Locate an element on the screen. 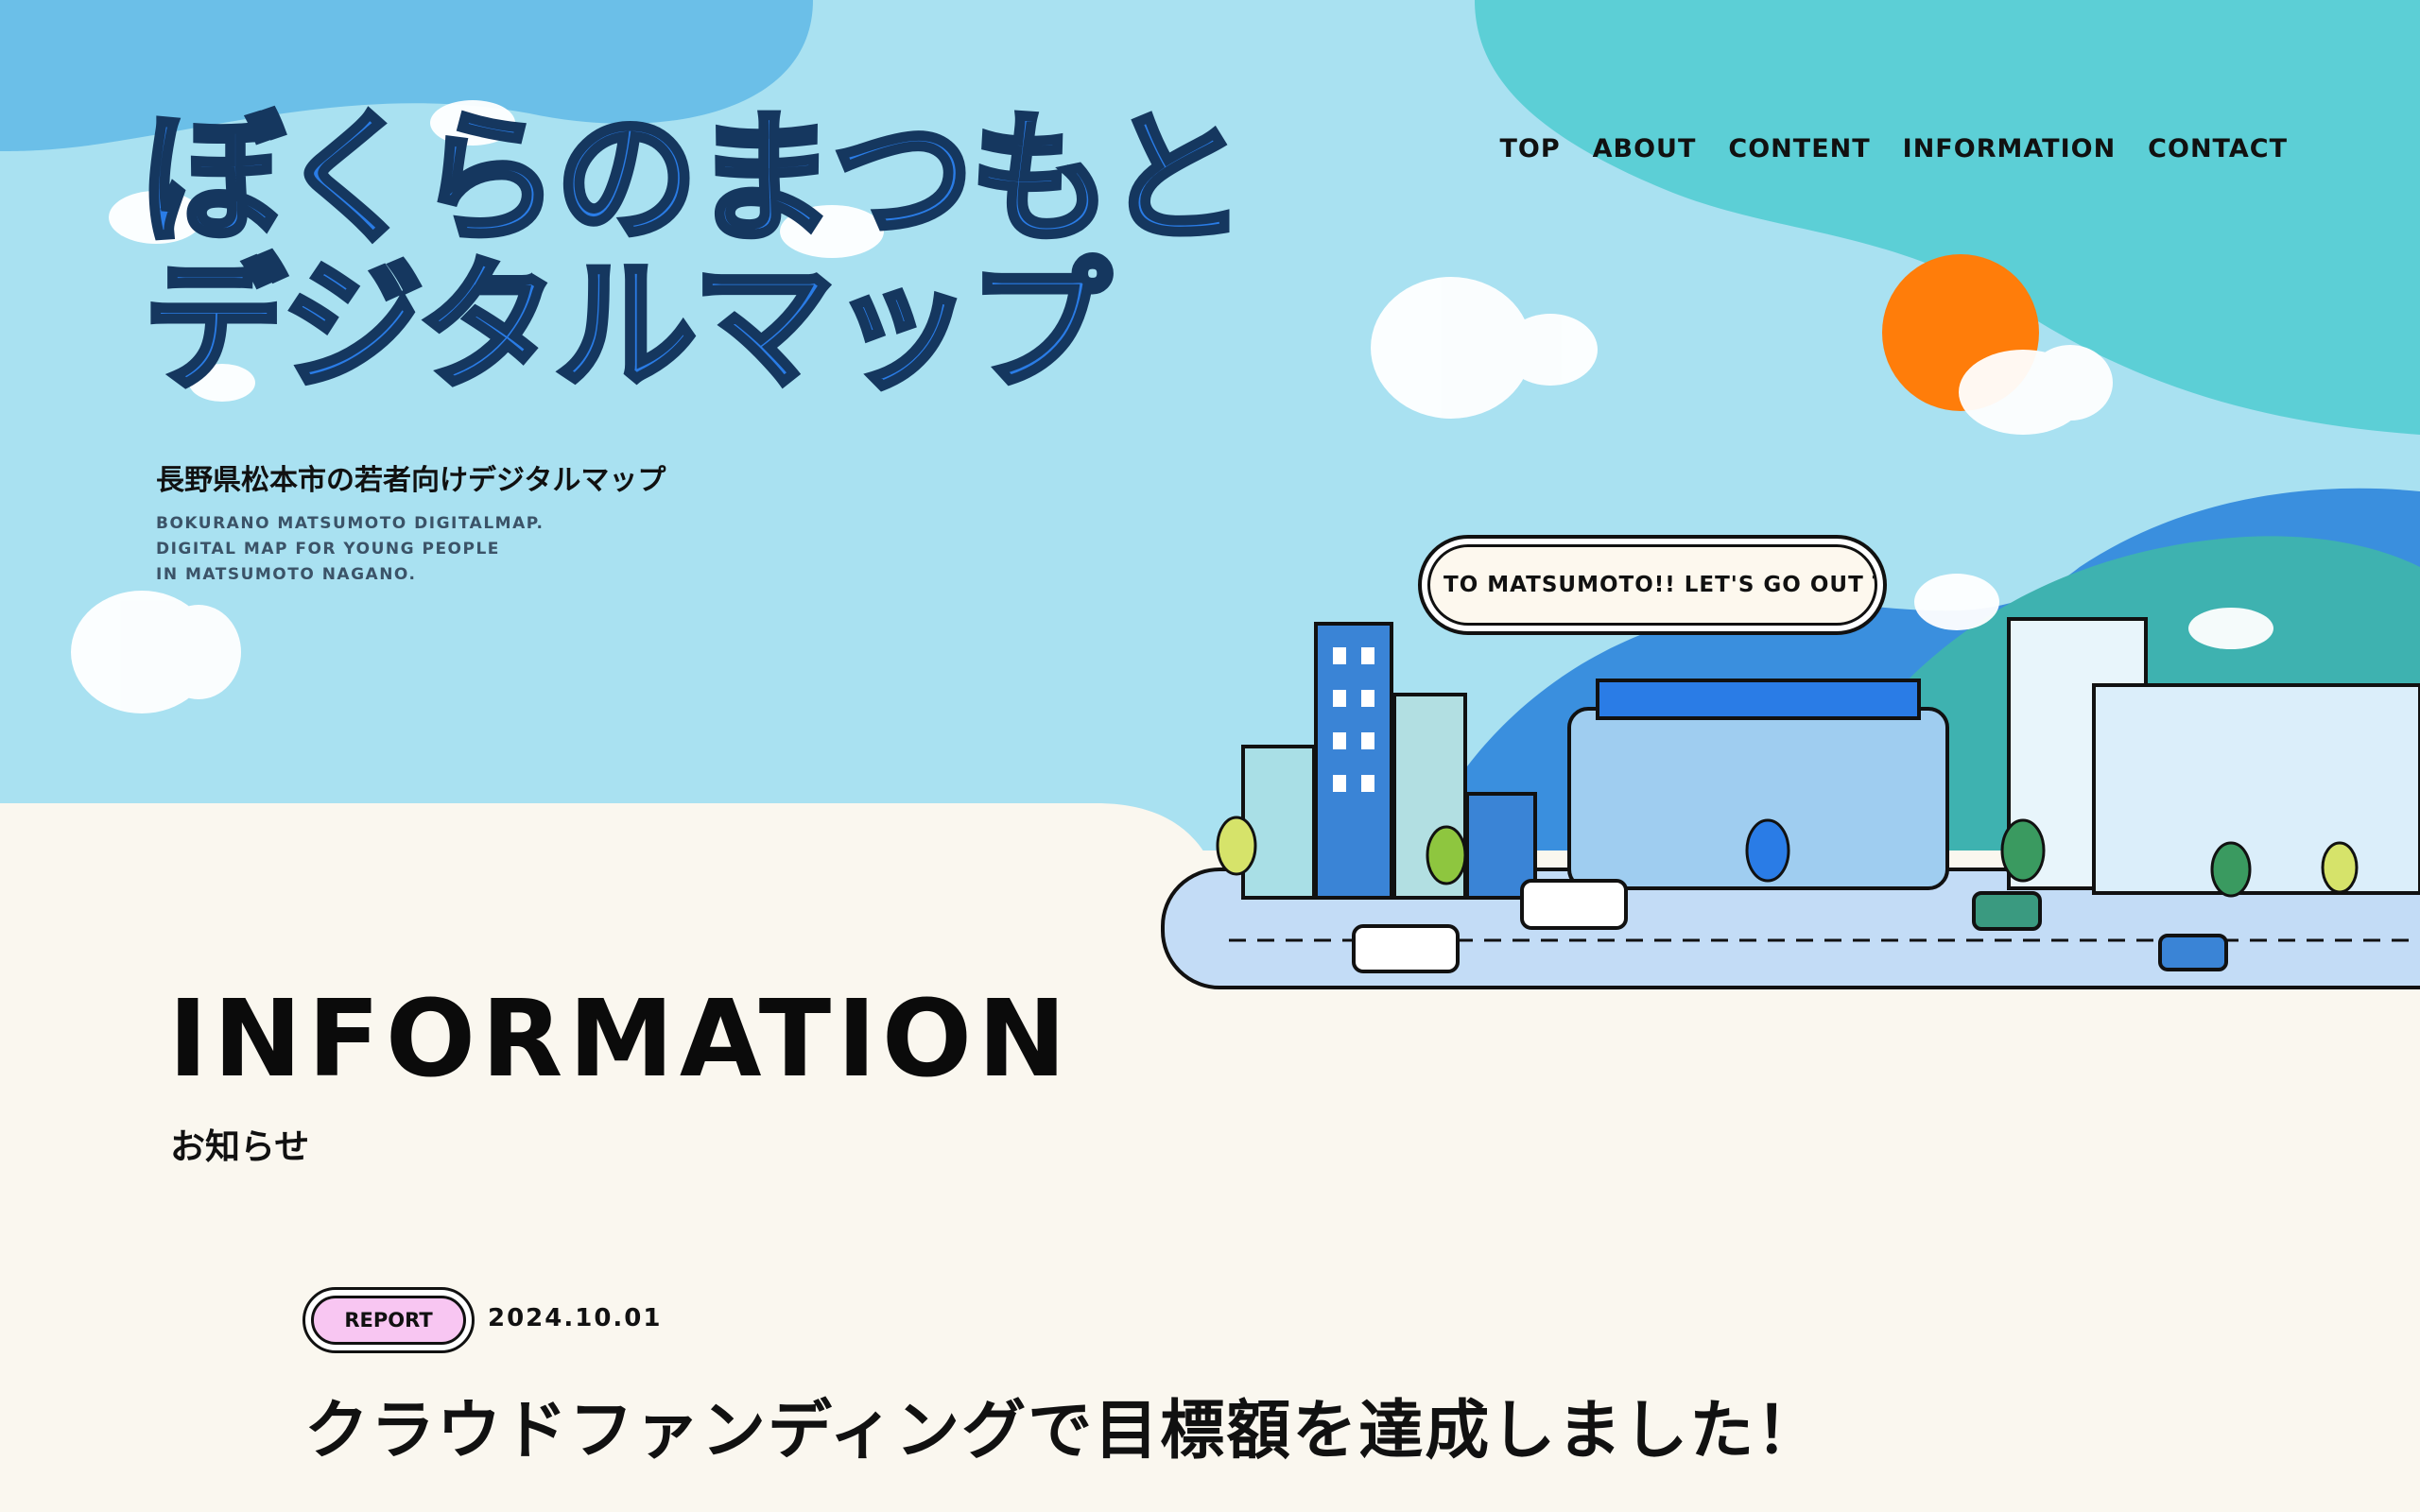 The height and width of the screenshot is (1512, 2420). speech-bubble-text: TO MATSUMOTO!! LET'S GO OUT TO is located at coordinates (1652, 585).